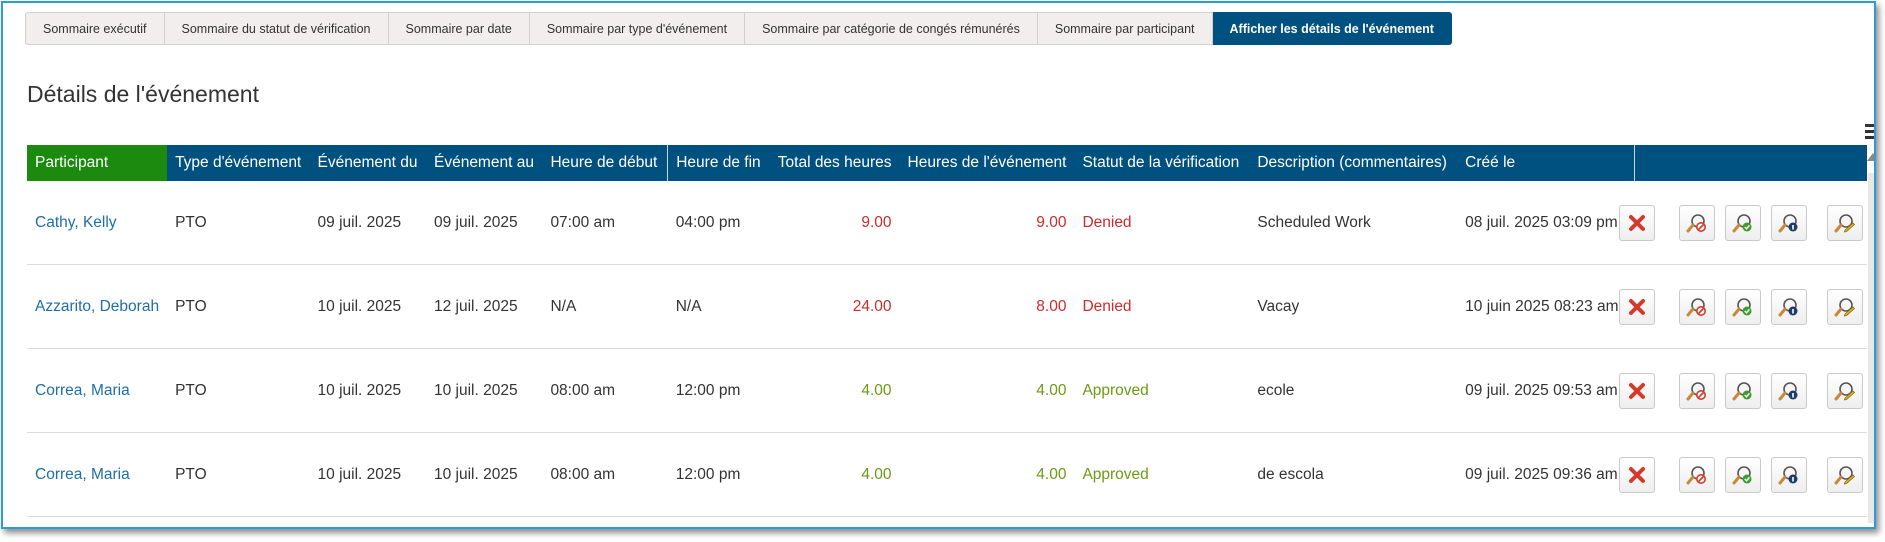 The width and height of the screenshot is (1885, 542). Describe the element at coordinates (637, 28) in the screenshot. I see `tab-event-type-summary: Sommaire par type d'événement` at that location.